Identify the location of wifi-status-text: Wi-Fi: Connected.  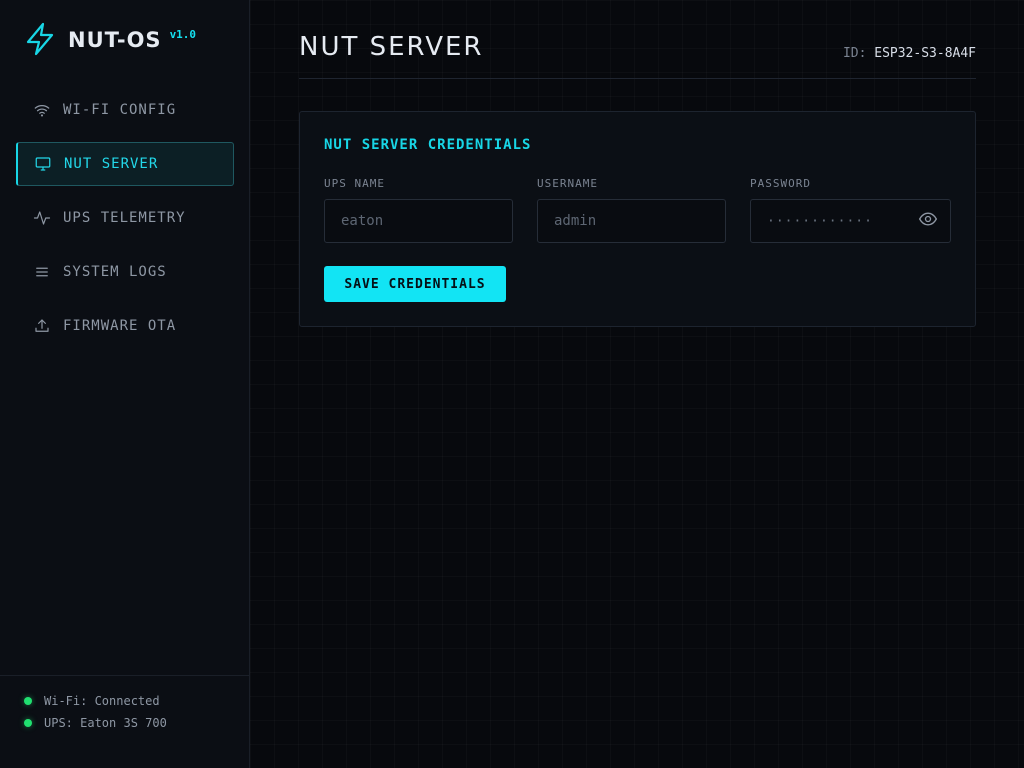
(102, 701).